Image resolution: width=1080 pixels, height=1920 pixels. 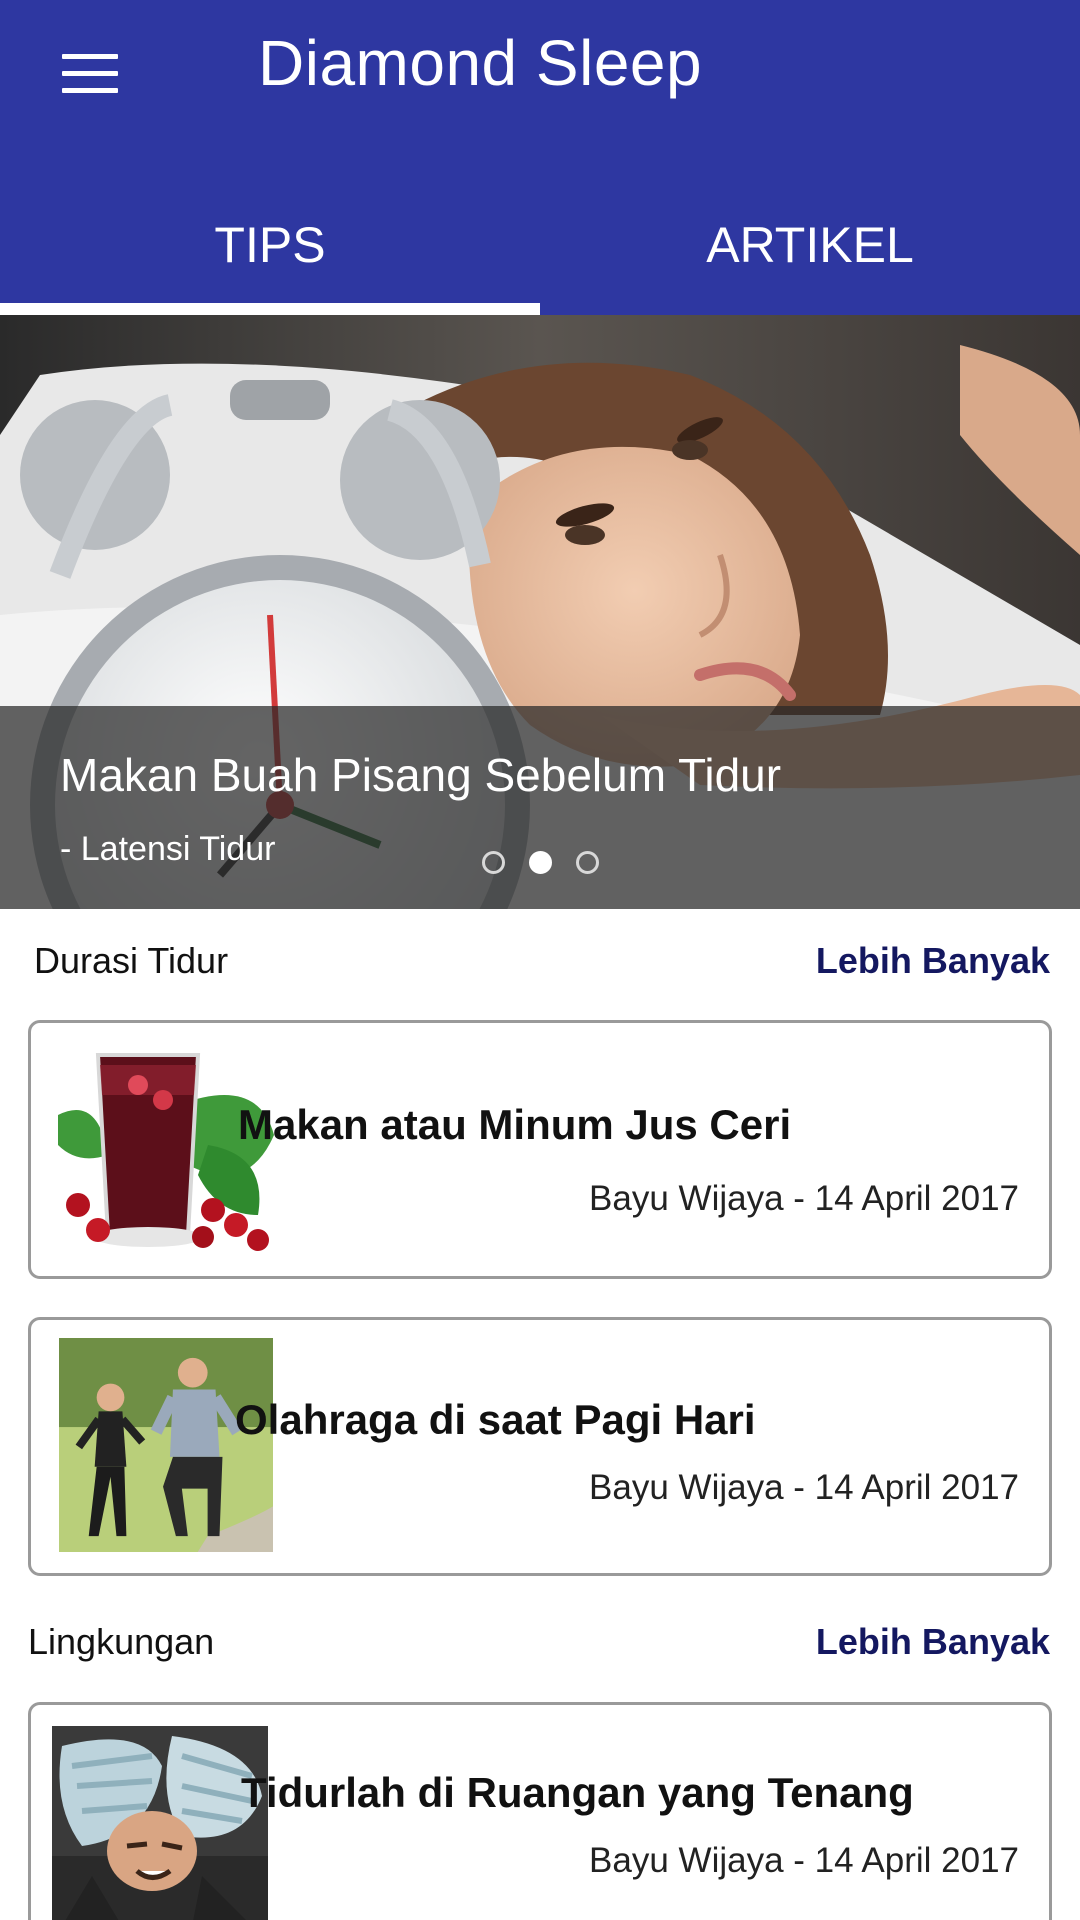 I want to click on morning-jog-image, so click(x=166, y=1445).